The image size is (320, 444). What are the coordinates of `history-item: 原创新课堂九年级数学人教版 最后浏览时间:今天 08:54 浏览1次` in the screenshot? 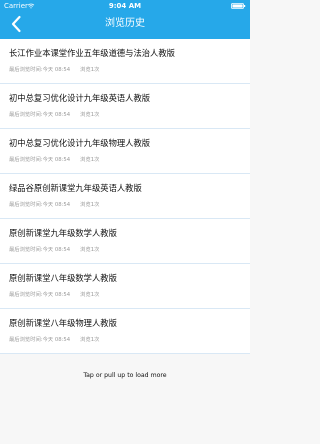 It's located at (125, 241).